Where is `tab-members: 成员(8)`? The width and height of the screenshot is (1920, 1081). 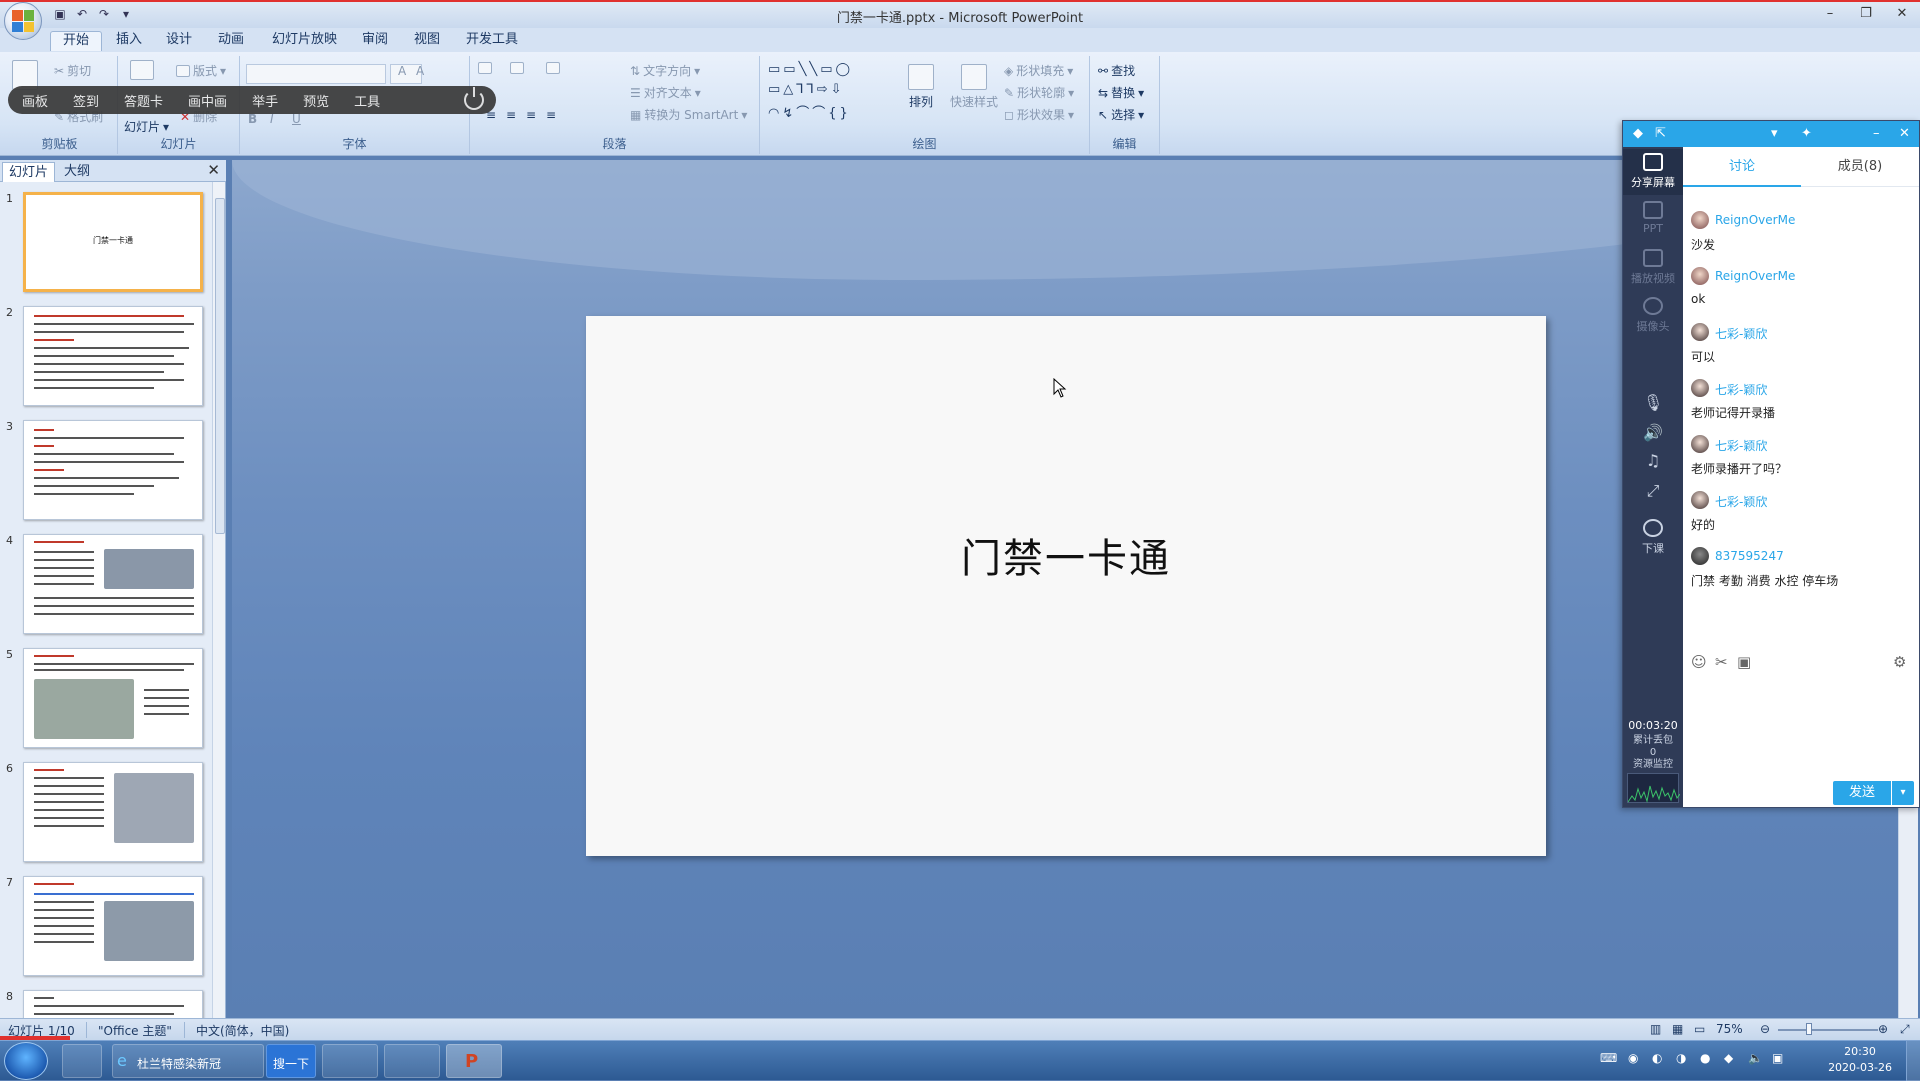 tab-members: 成员(8) is located at coordinates (1860, 167).